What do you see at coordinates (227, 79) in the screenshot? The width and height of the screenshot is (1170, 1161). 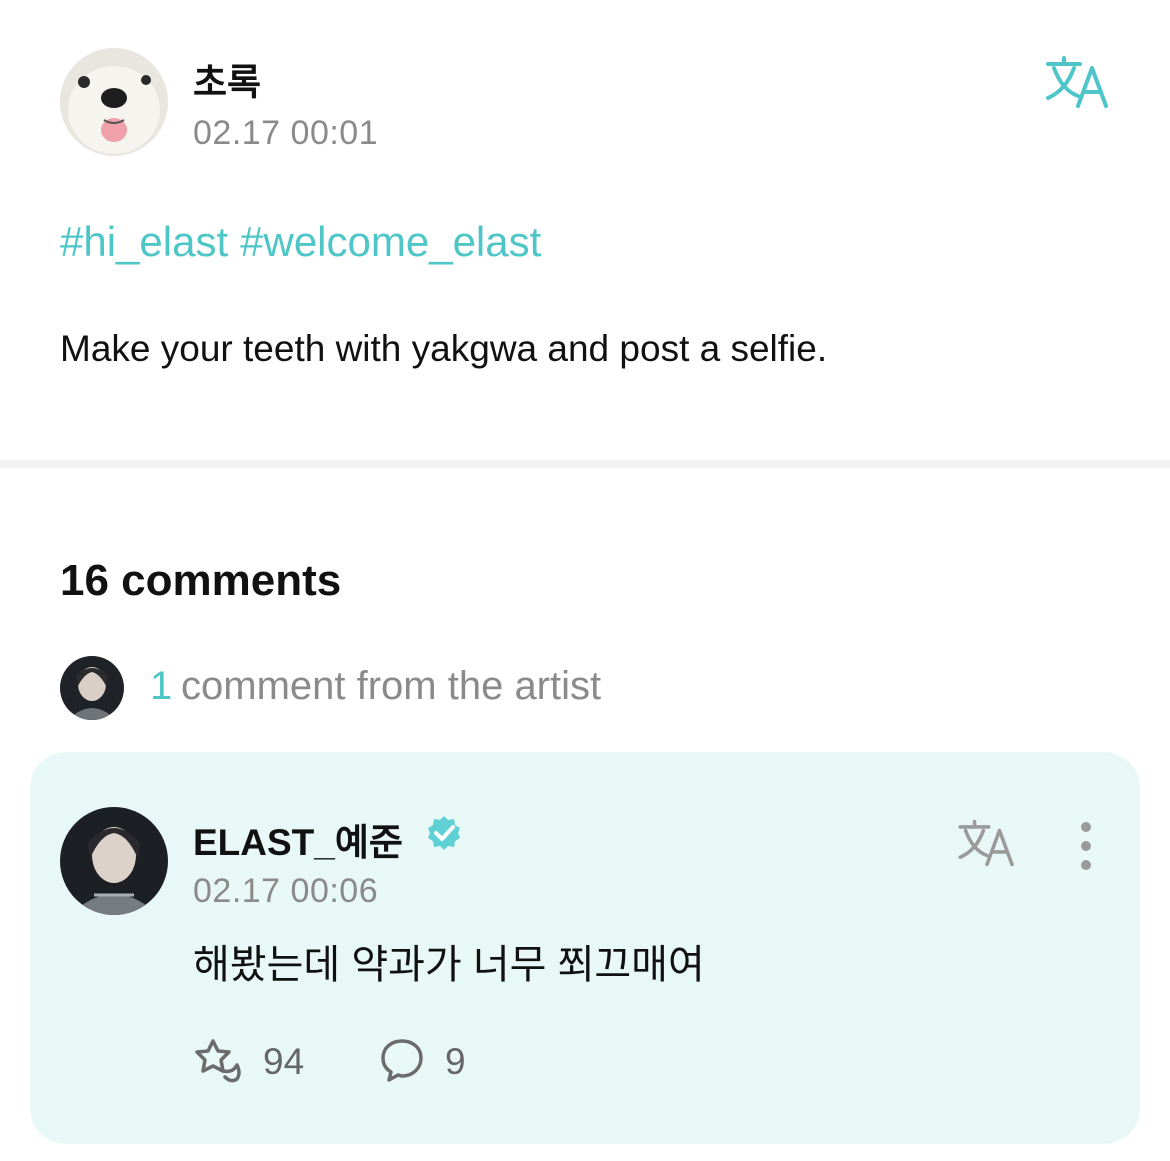 I see `post-author-name: 초록` at bounding box center [227, 79].